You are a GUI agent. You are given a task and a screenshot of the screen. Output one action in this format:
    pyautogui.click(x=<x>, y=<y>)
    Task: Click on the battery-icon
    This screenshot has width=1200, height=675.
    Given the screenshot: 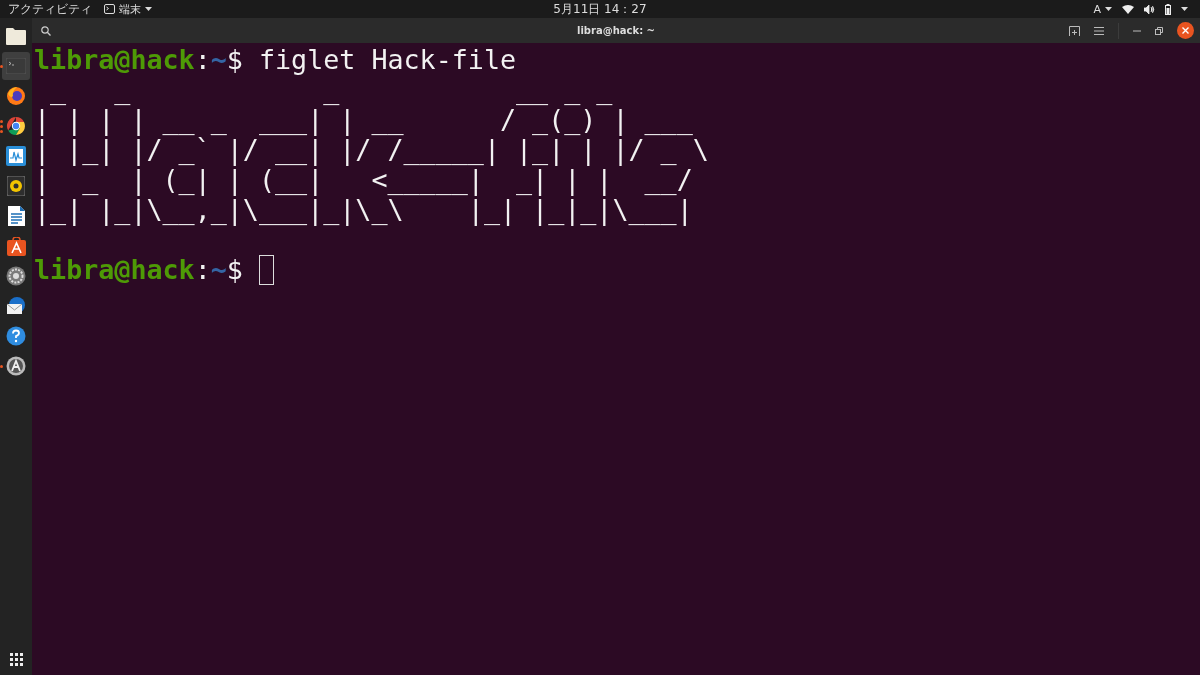 What is the action you would take?
    pyautogui.click(x=1168, y=9)
    